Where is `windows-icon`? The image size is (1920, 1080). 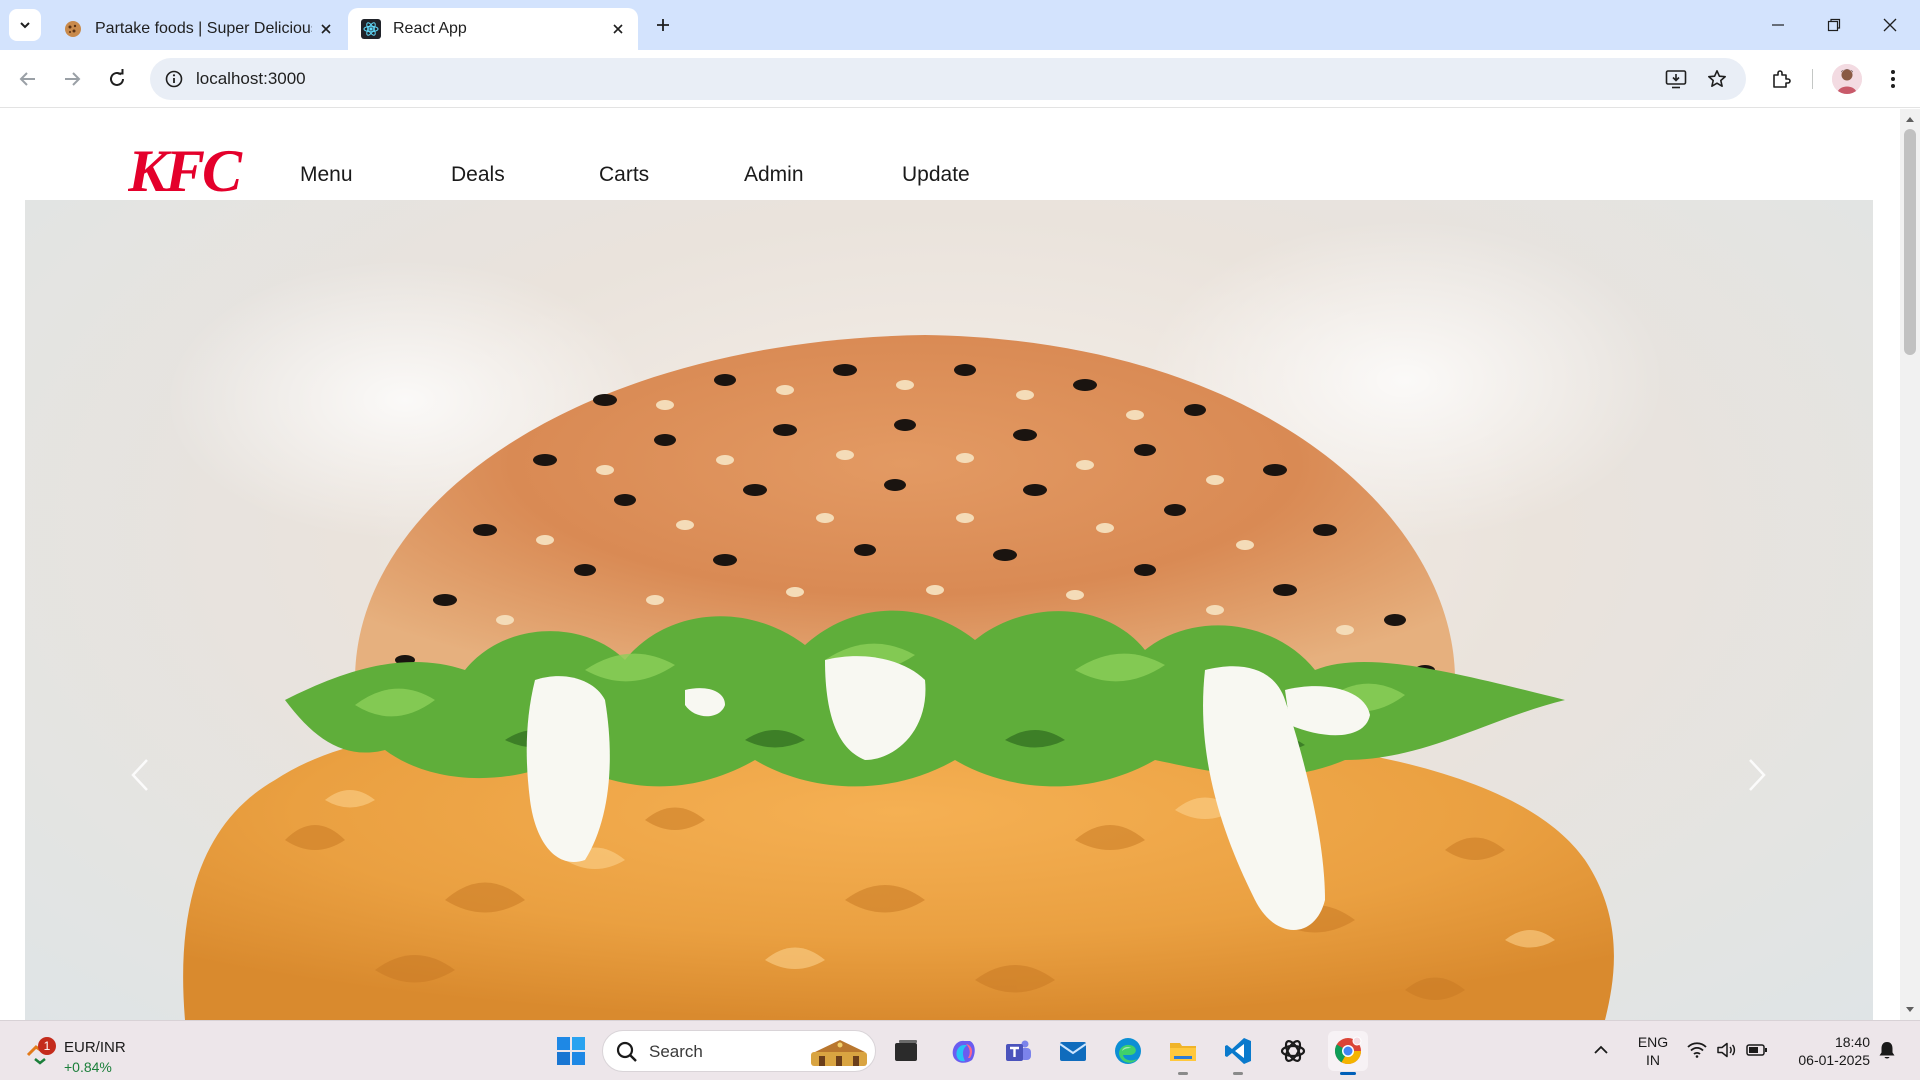
windows-icon is located at coordinates (571, 1051).